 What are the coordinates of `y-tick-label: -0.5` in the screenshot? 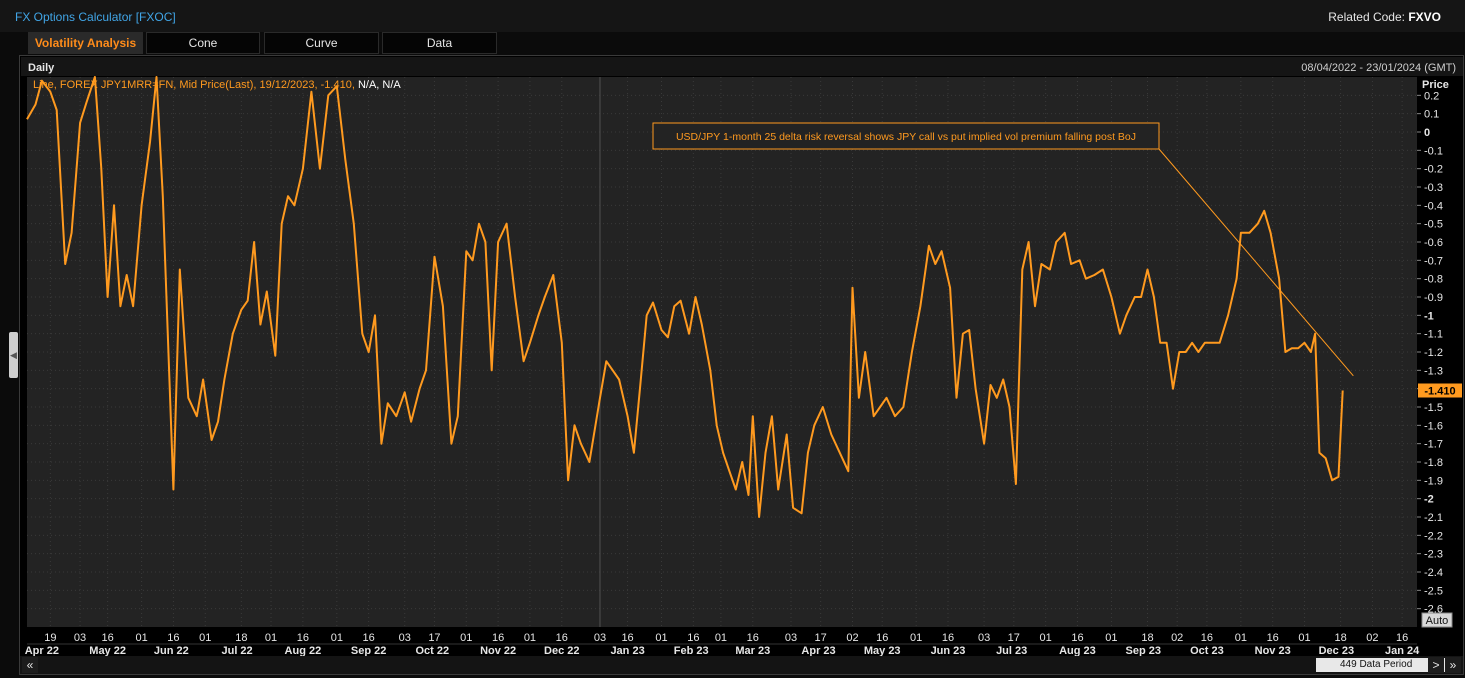 It's located at (1433, 225).